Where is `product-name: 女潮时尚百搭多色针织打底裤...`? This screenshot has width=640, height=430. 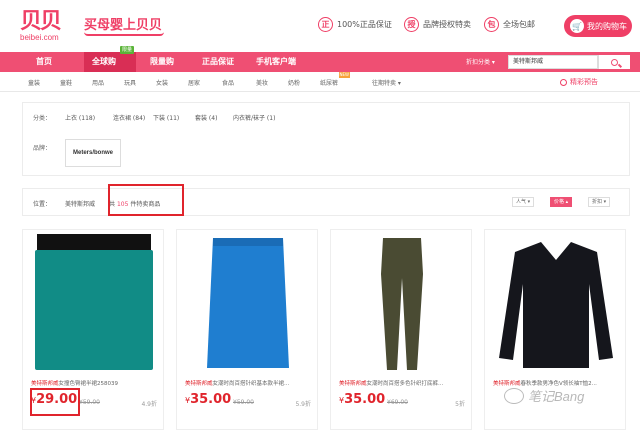
product-name: 女潮时尚百搭多色针织打底裤... is located at coordinates (405, 384).